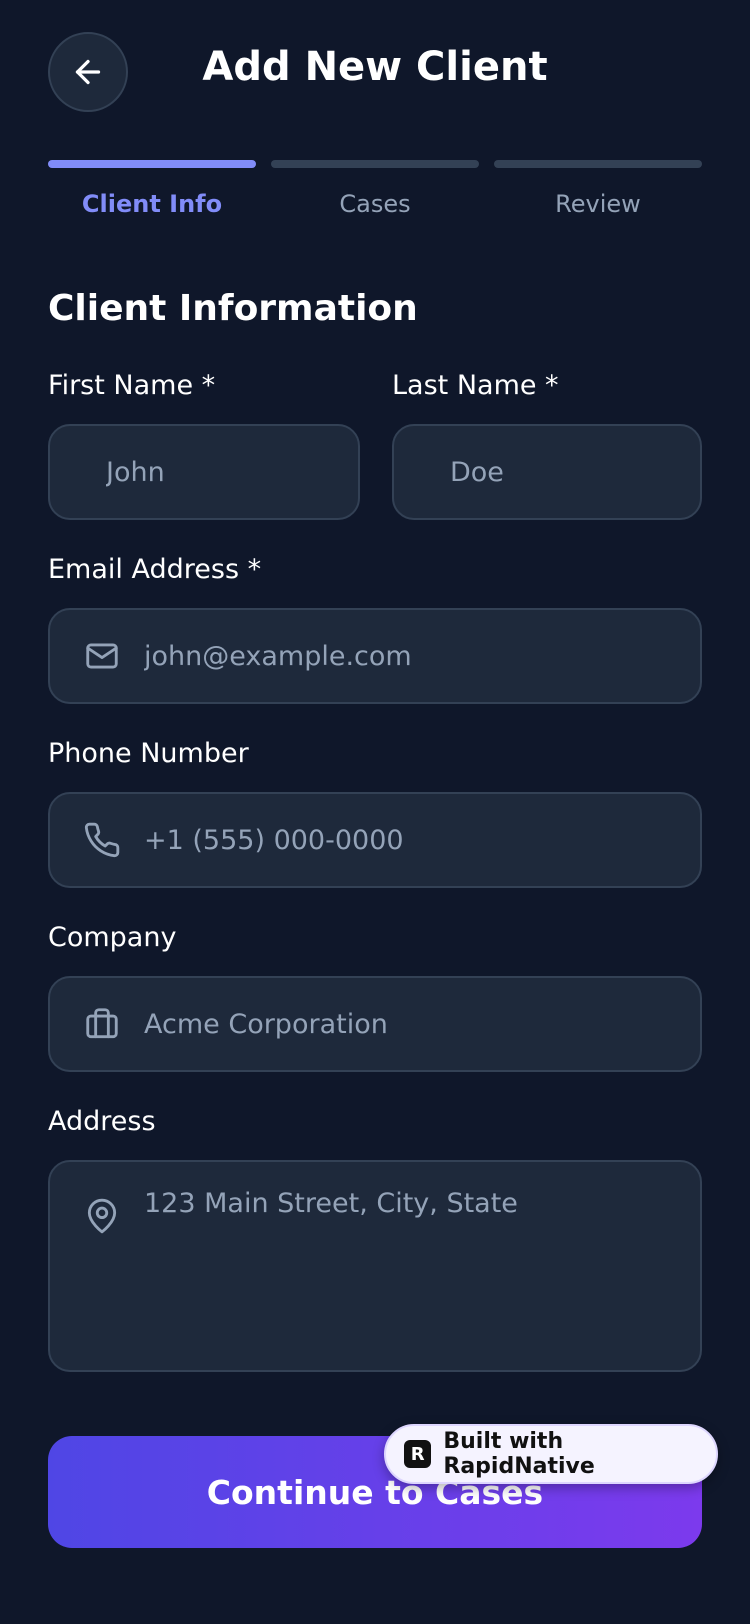 The image size is (750, 1624). Describe the element at coordinates (102, 1121) in the screenshot. I see `address-label: Address` at that location.